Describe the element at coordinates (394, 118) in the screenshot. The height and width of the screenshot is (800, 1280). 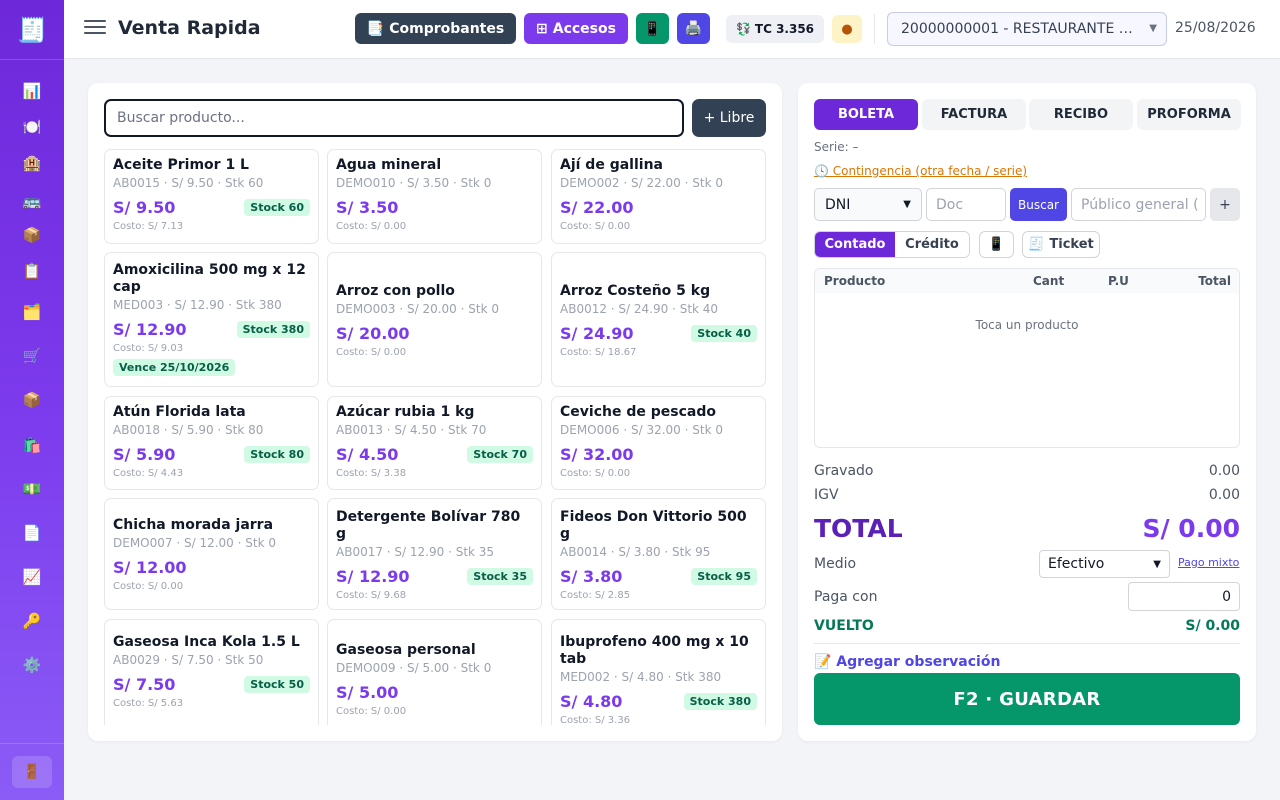
I see `product-search-input` at that location.